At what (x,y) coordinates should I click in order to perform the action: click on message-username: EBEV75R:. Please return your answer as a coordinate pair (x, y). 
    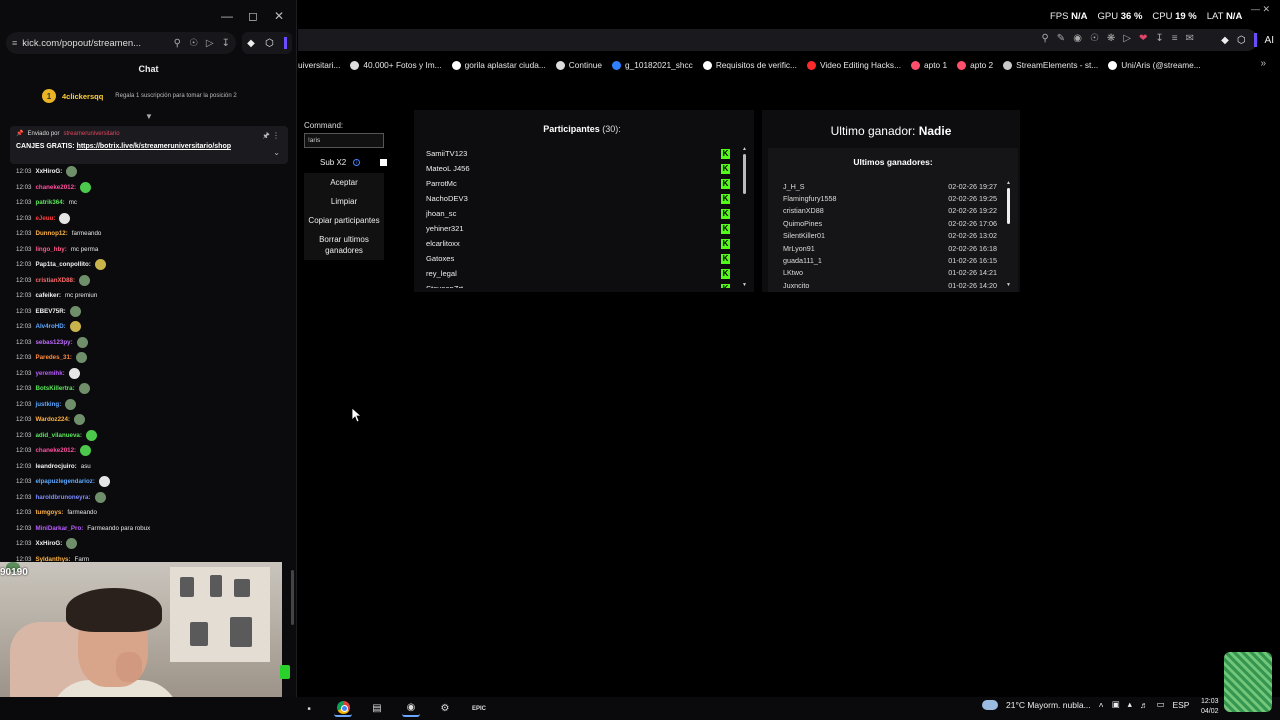
    Looking at the image, I should click on (50, 311).